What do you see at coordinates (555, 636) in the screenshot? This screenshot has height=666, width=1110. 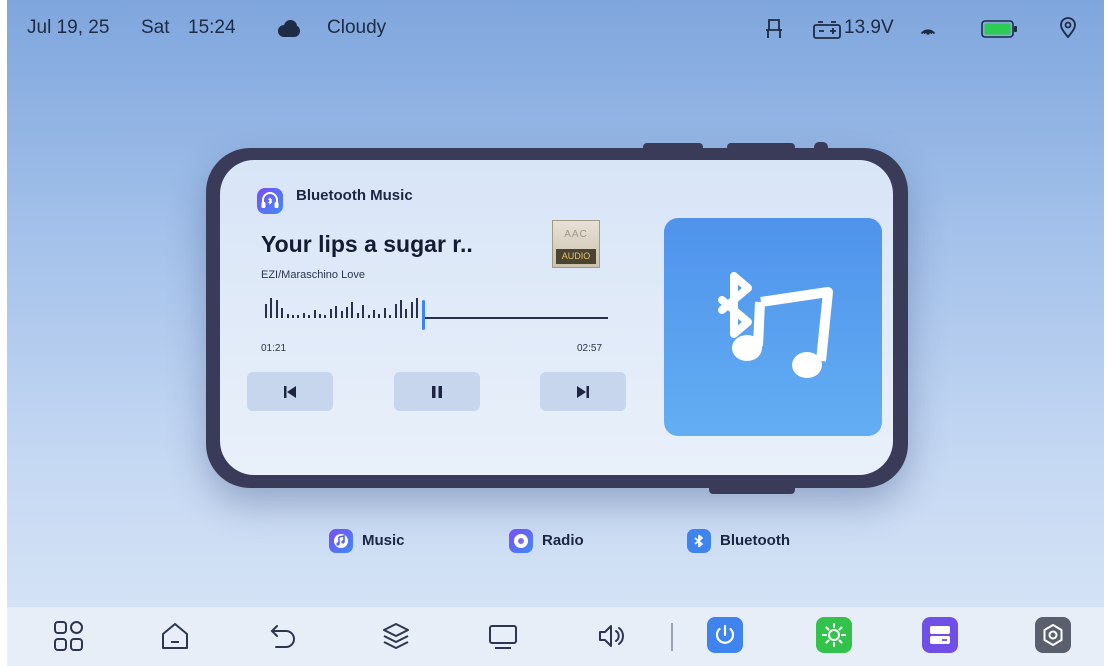 I see `bottom-dock` at bounding box center [555, 636].